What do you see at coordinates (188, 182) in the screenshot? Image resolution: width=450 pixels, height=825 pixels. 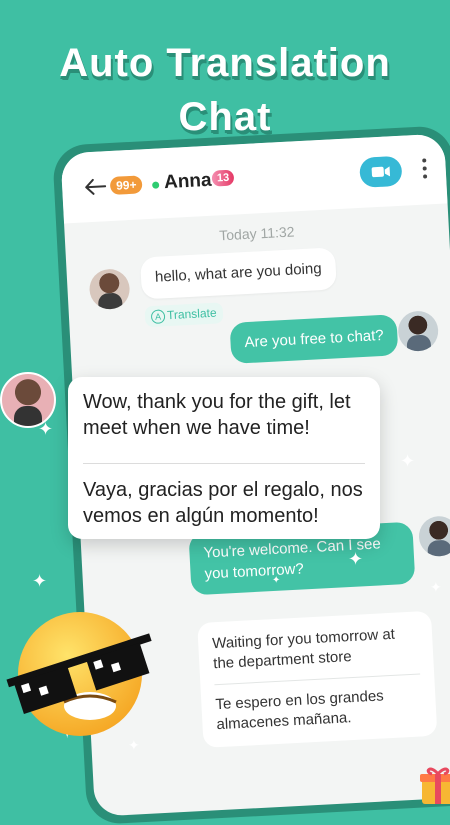 I see `contact-name: Anna` at bounding box center [188, 182].